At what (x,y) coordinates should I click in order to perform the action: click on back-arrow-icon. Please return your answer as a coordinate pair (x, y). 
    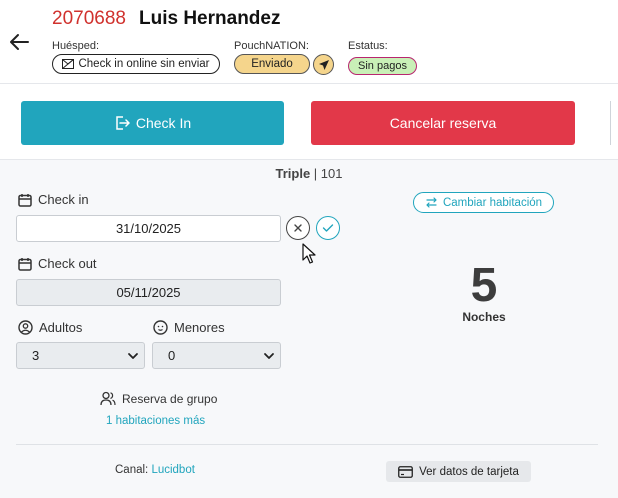
    Looking at the image, I should click on (20, 42).